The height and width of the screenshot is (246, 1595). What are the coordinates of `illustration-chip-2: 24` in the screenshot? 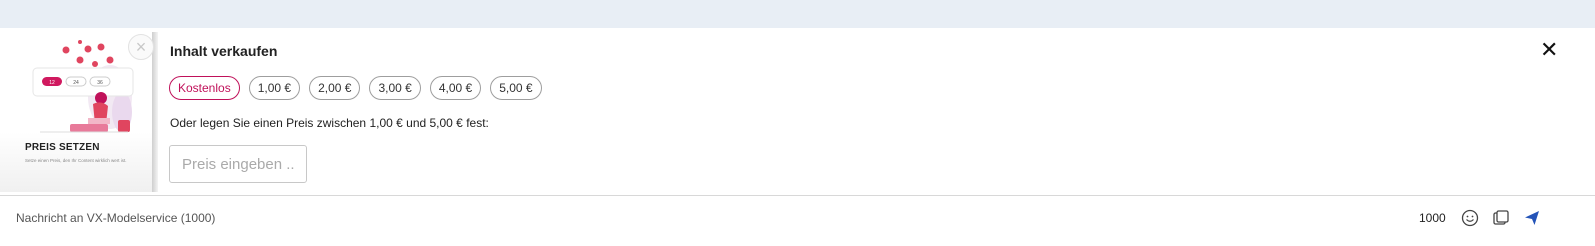 It's located at (76, 83).